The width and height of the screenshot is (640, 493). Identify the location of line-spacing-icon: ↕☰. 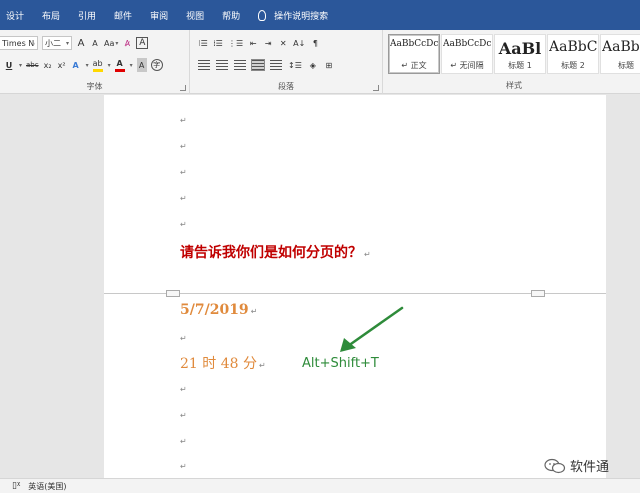
(295, 65).